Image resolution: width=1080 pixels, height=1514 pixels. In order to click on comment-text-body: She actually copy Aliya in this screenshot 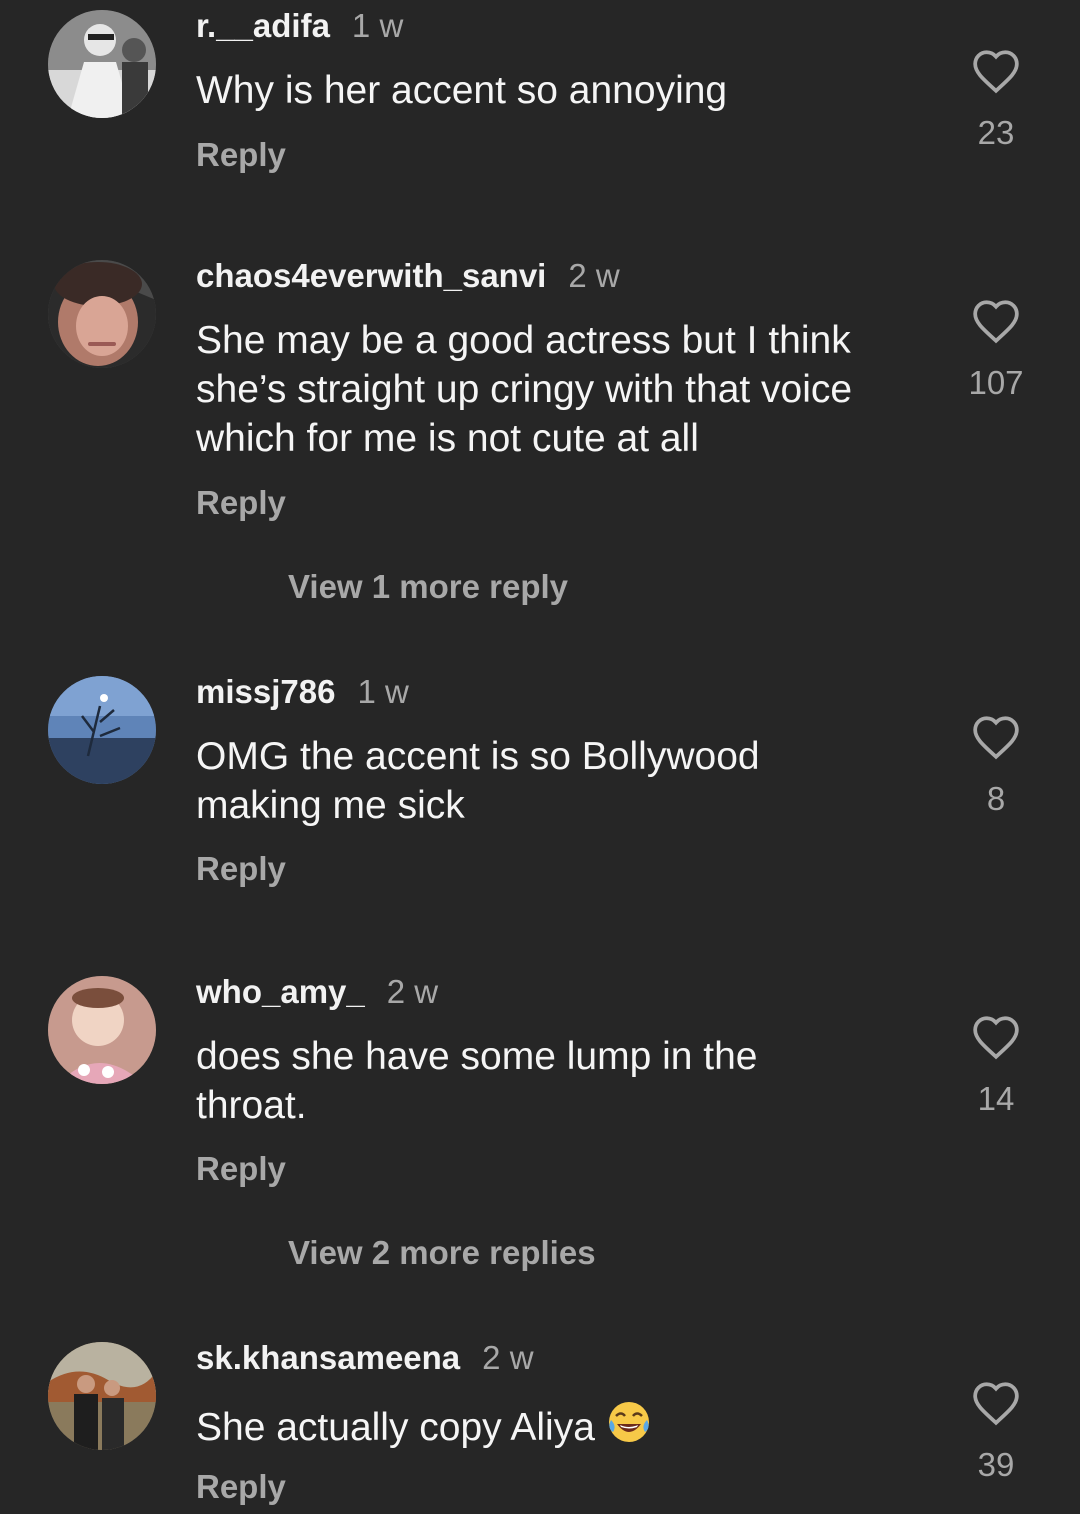, I will do `click(395, 1427)`.